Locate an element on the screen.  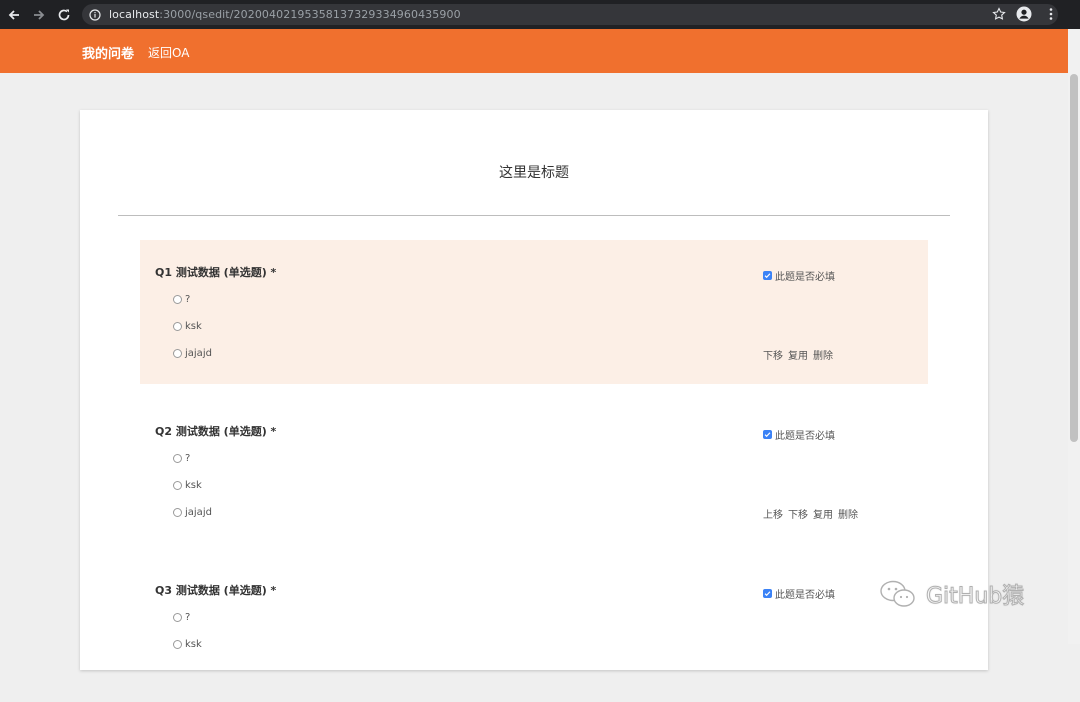
account-icon is located at coordinates (1024, 14).